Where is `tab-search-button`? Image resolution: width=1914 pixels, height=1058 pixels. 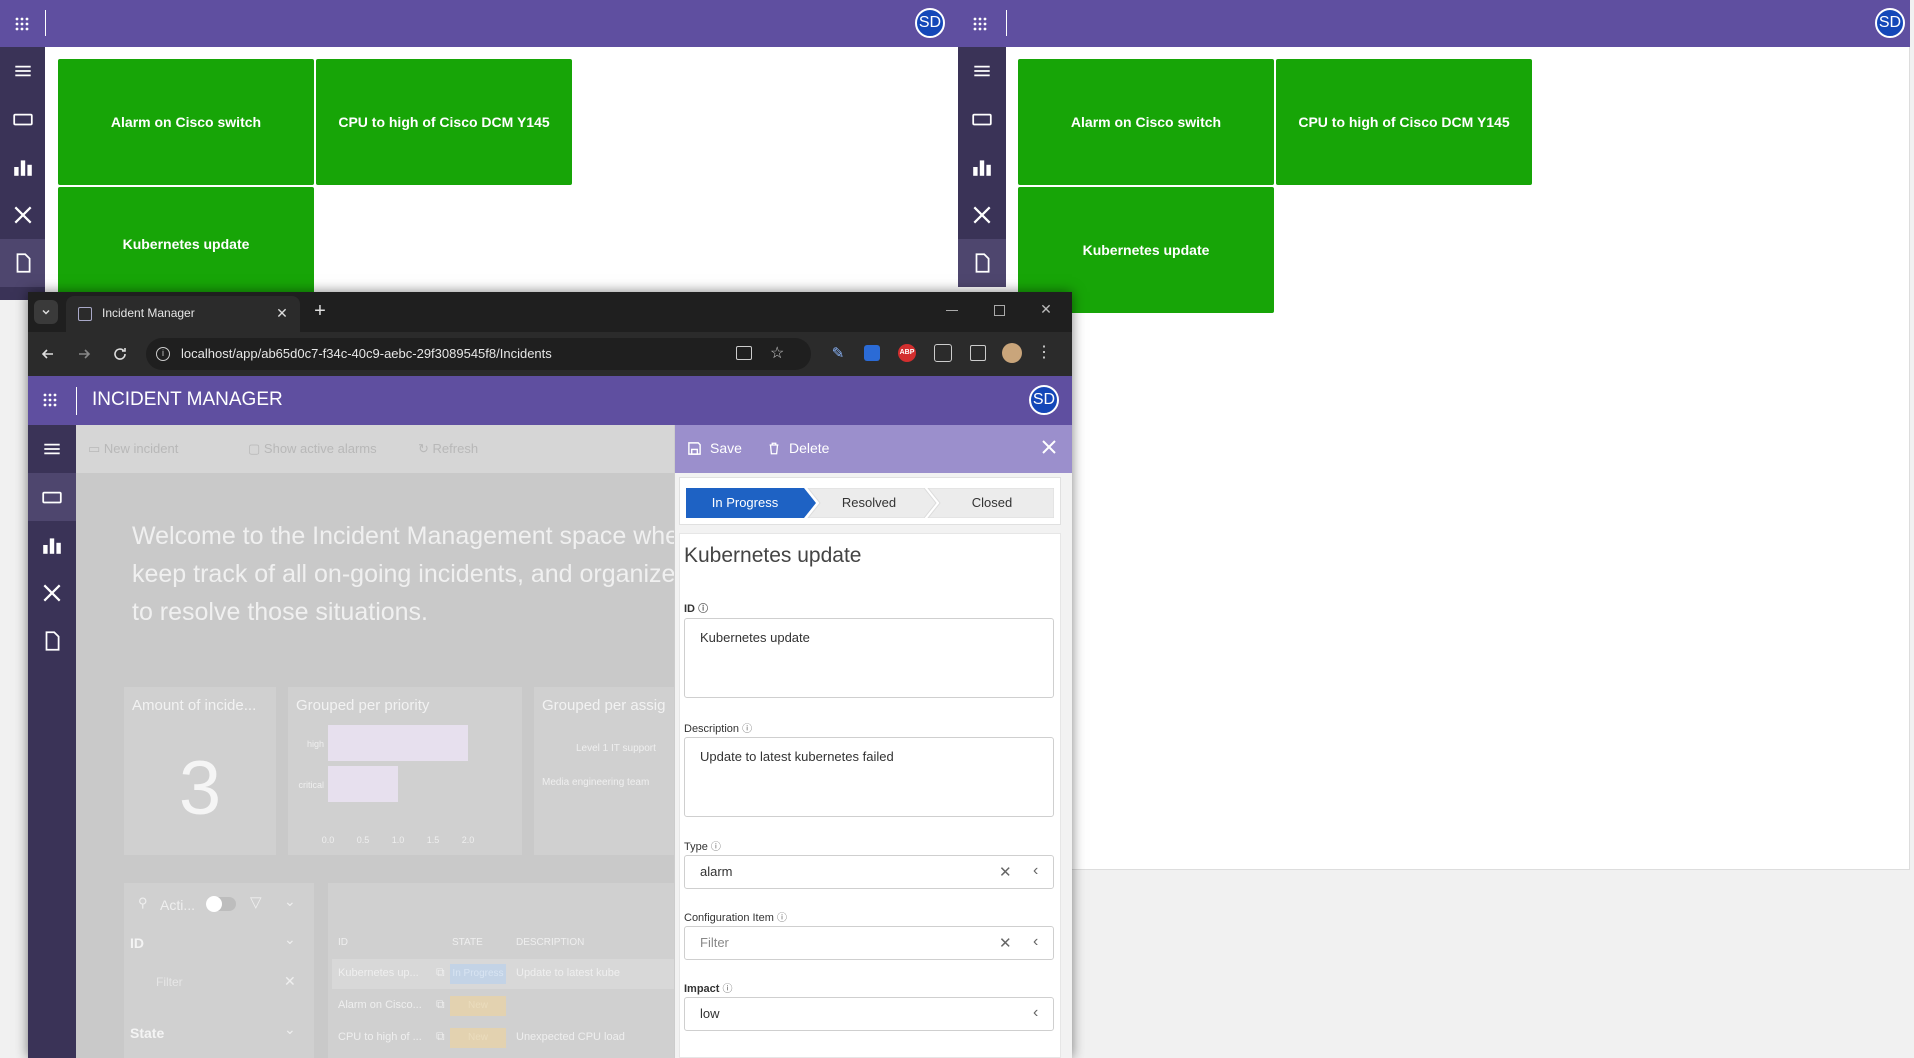 tab-search-button is located at coordinates (46, 312).